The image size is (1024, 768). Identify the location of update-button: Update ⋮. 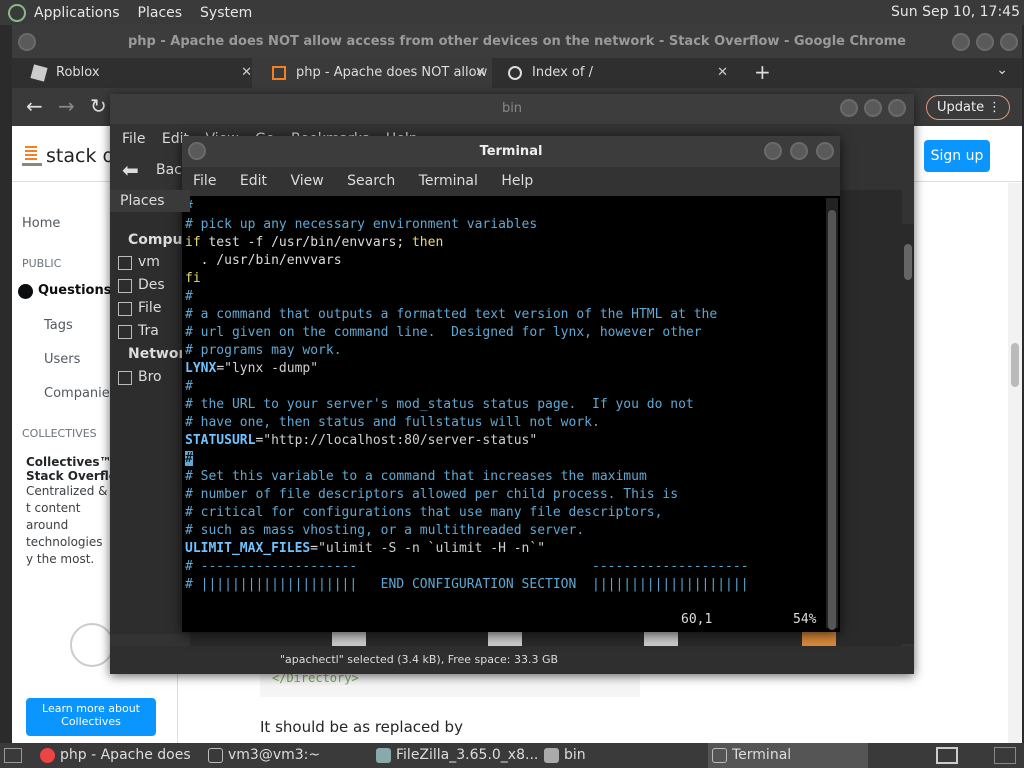
(968, 107).